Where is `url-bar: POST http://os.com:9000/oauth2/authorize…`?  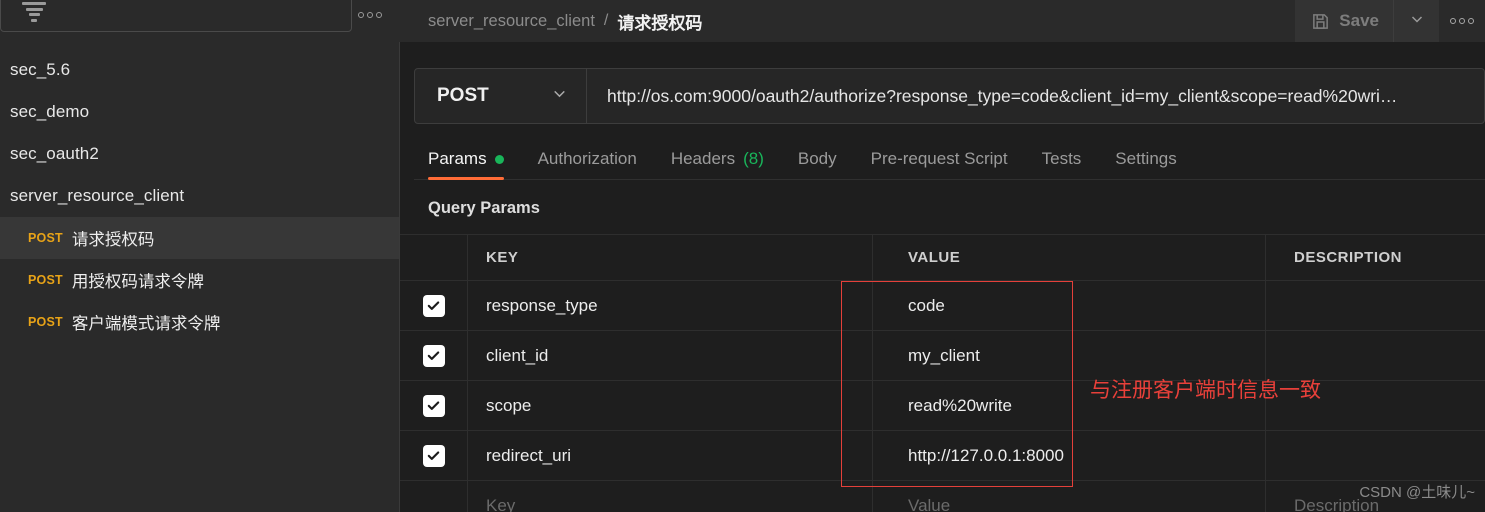
url-bar: POST http://os.com:9000/oauth2/authorize… is located at coordinates (949, 96).